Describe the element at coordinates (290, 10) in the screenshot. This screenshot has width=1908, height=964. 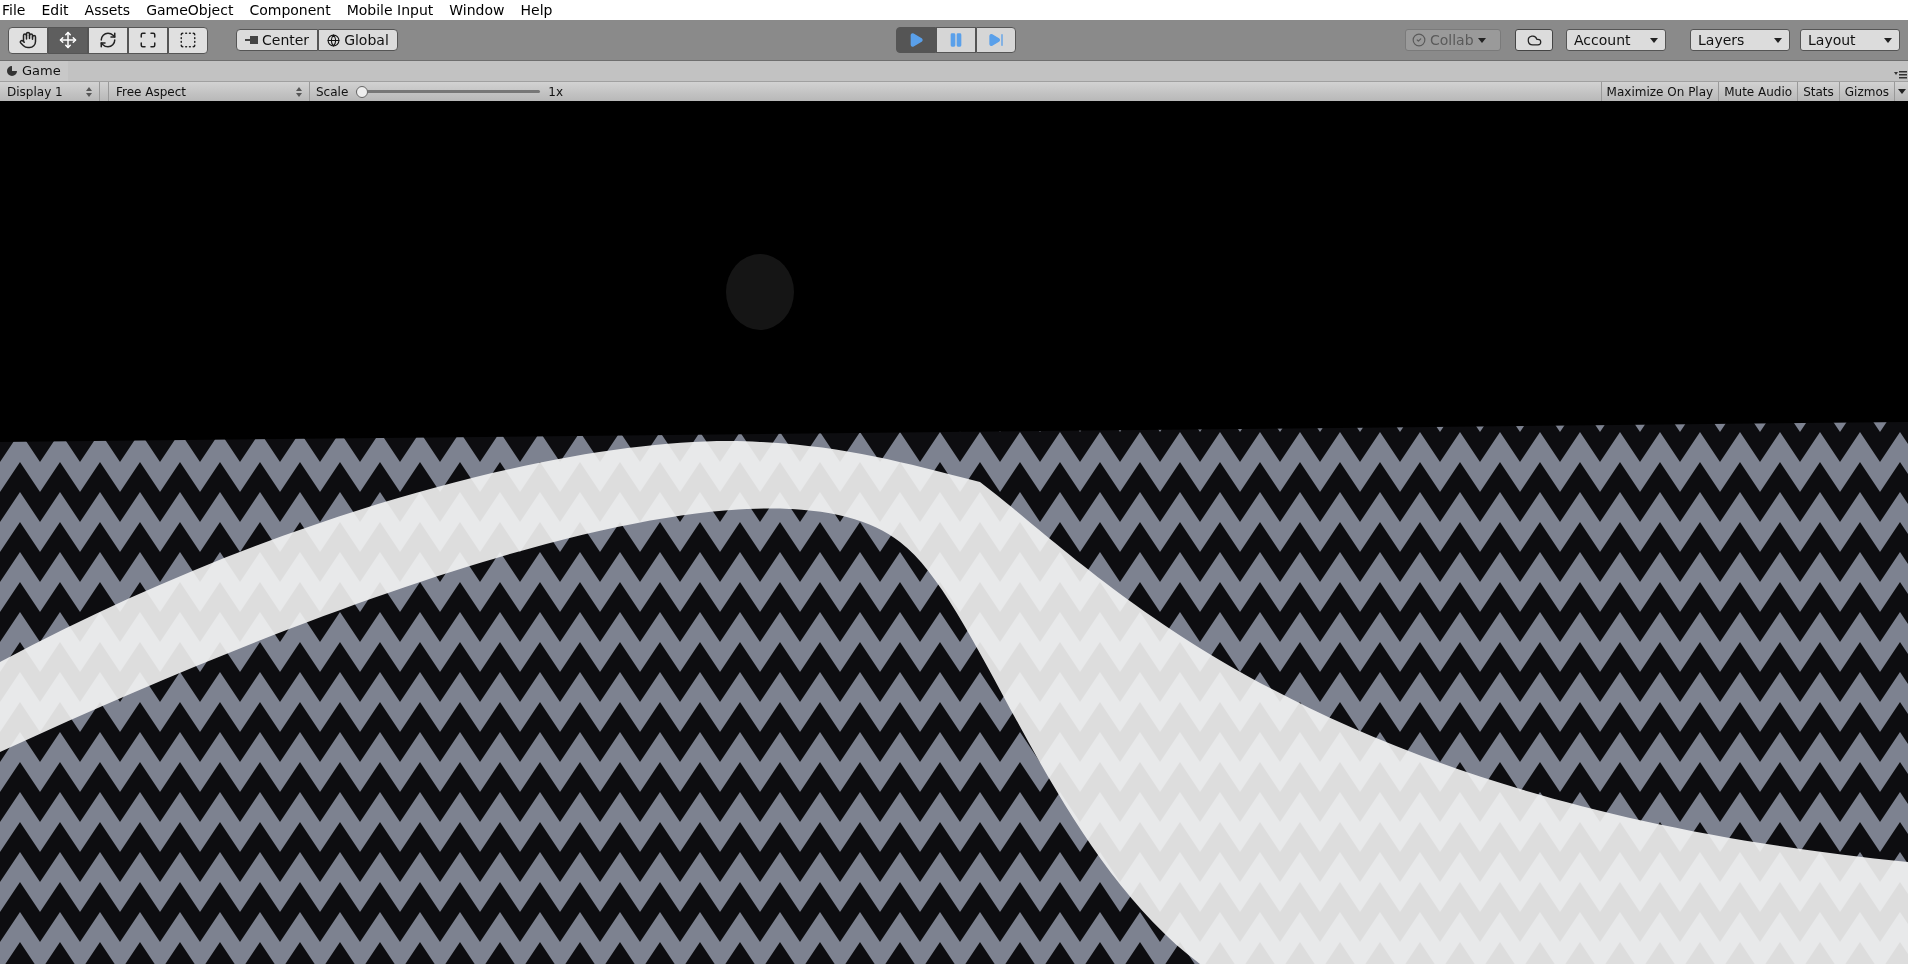
I see `menu-item: Component` at that location.